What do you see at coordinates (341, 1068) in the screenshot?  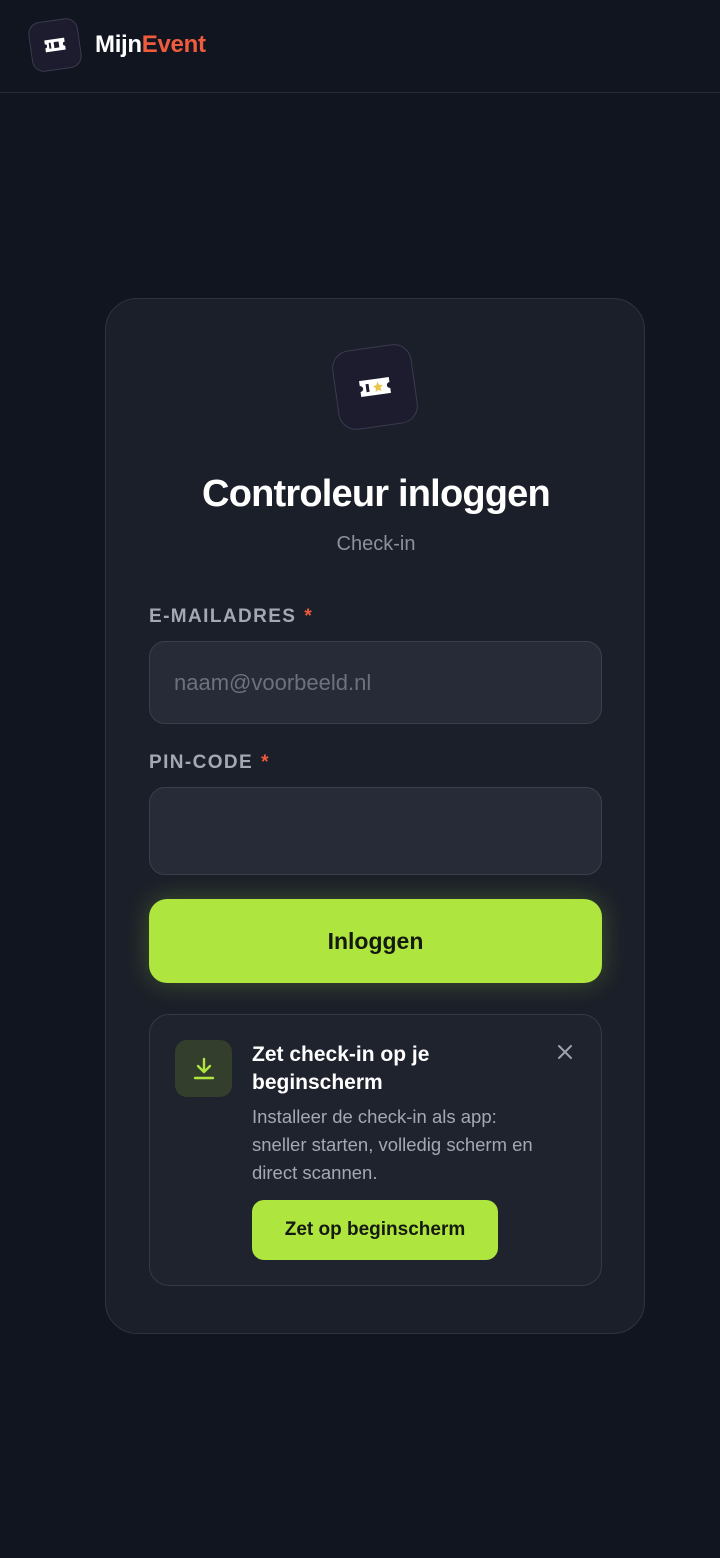 I see `install-title: Zet check-in op je beginscherm` at bounding box center [341, 1068].